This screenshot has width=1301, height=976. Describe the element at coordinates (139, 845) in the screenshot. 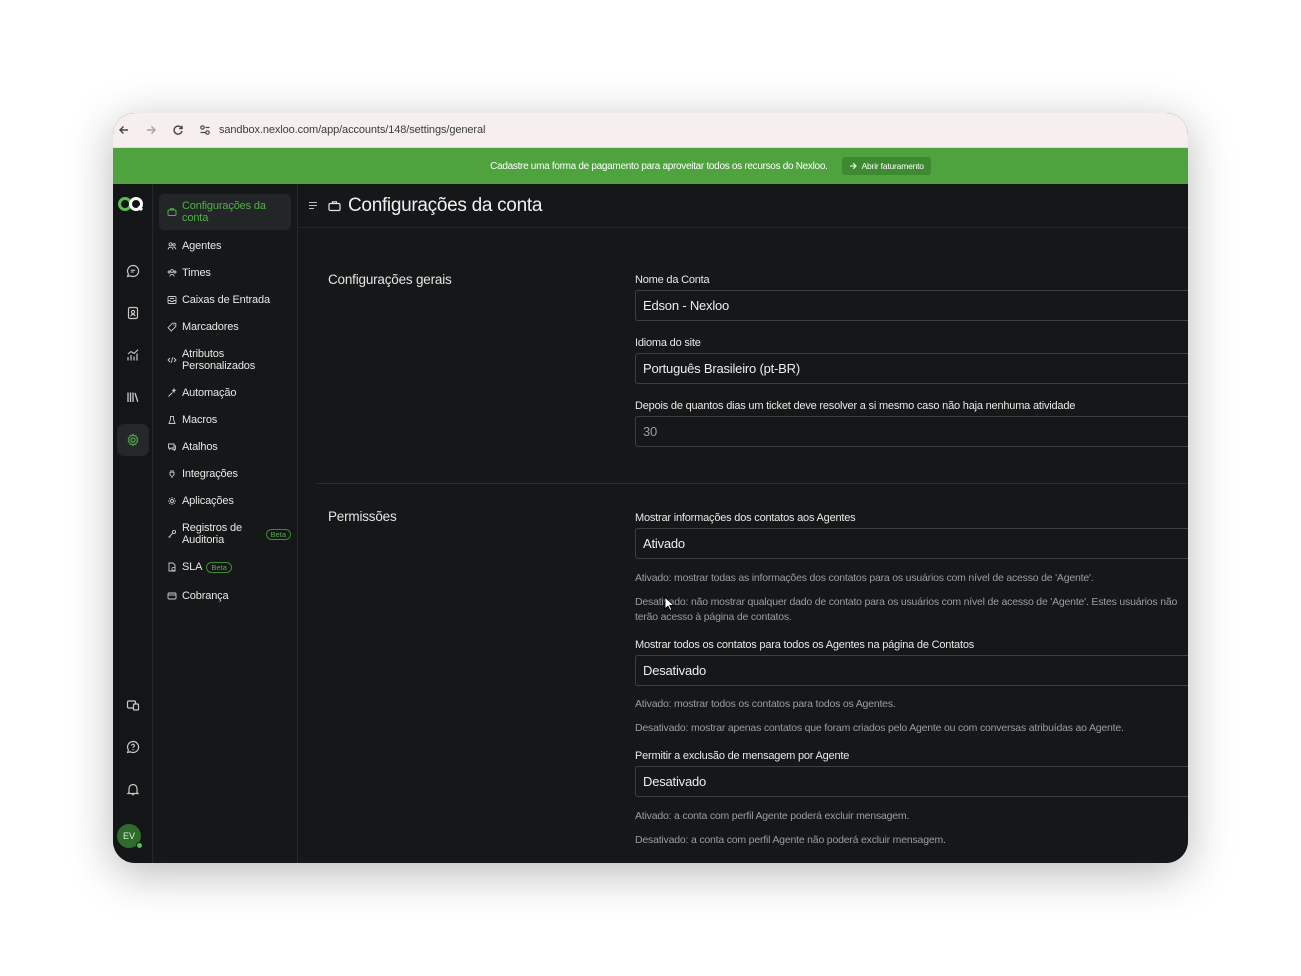

I see `online-status-dot` at that location.